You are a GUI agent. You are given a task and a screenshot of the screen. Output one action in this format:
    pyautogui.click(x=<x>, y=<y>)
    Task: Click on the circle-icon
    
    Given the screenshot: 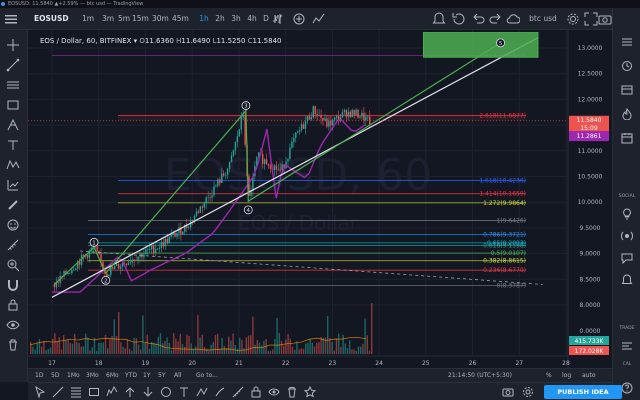 What is the action you would take?
    pyautogui.click(x=166, y=392)
    